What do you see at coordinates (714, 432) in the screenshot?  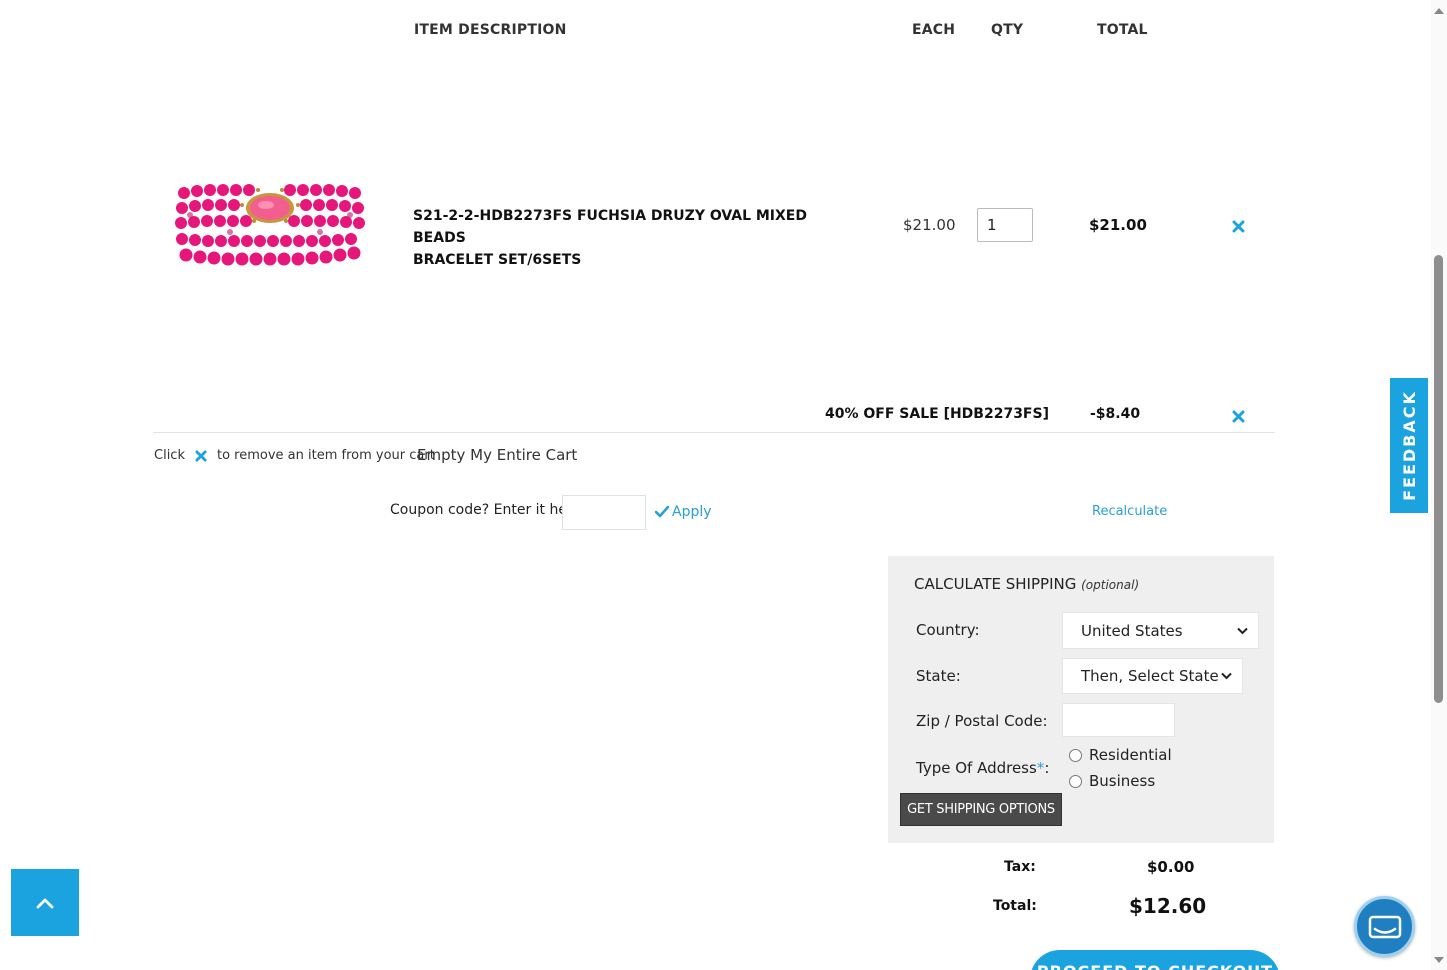 I see `divider` at bounding box center [714, 432].